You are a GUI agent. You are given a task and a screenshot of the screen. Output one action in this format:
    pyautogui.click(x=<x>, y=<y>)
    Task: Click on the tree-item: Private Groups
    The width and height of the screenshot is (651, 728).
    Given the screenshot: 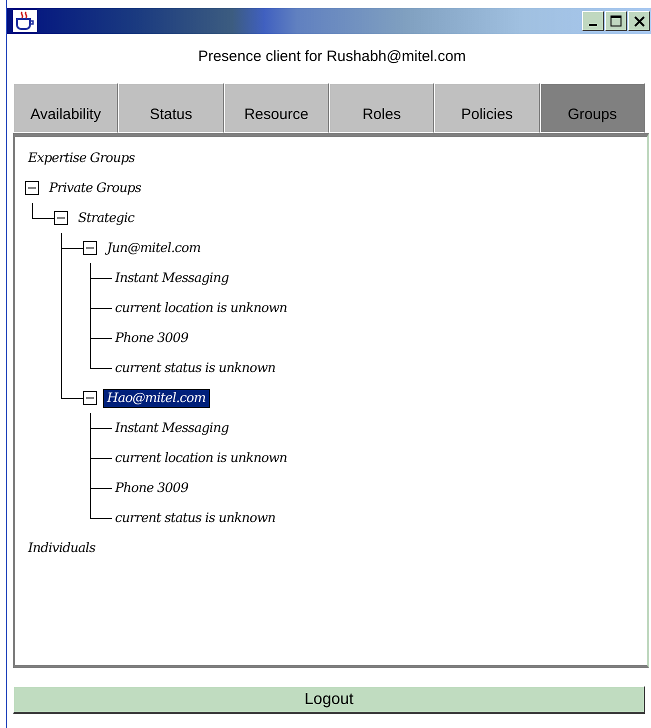 What is the action you would take?
    pyautogui.click(x=95, y=188)
    